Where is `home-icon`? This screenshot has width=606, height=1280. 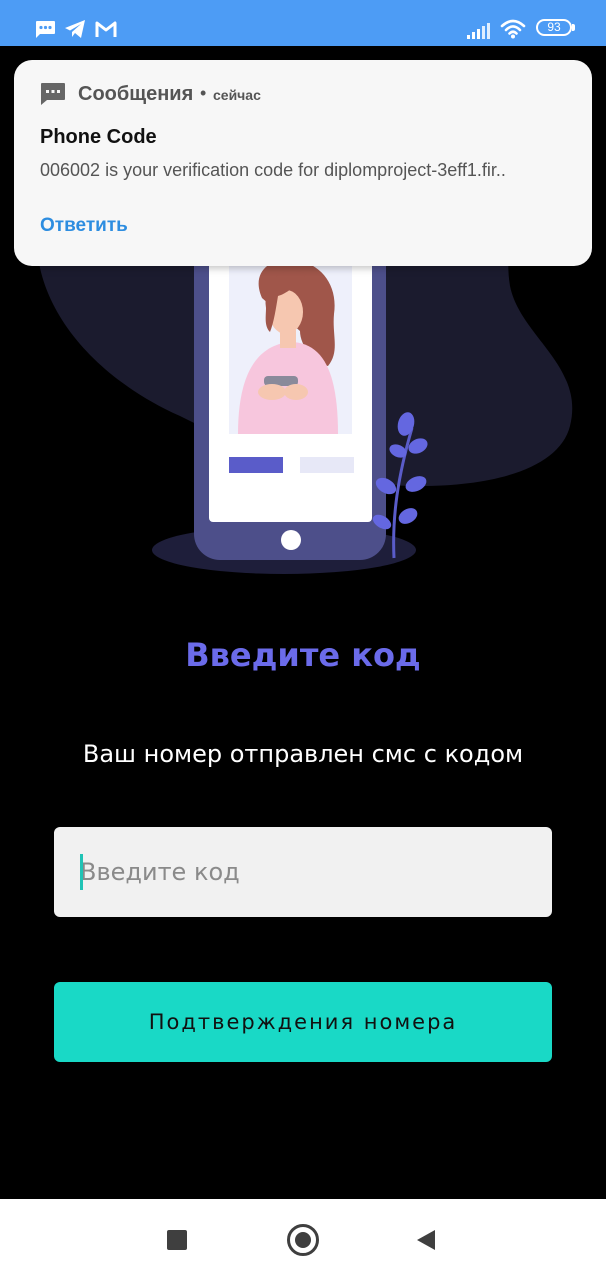
home-icon is located at coordinates (303, 1240).